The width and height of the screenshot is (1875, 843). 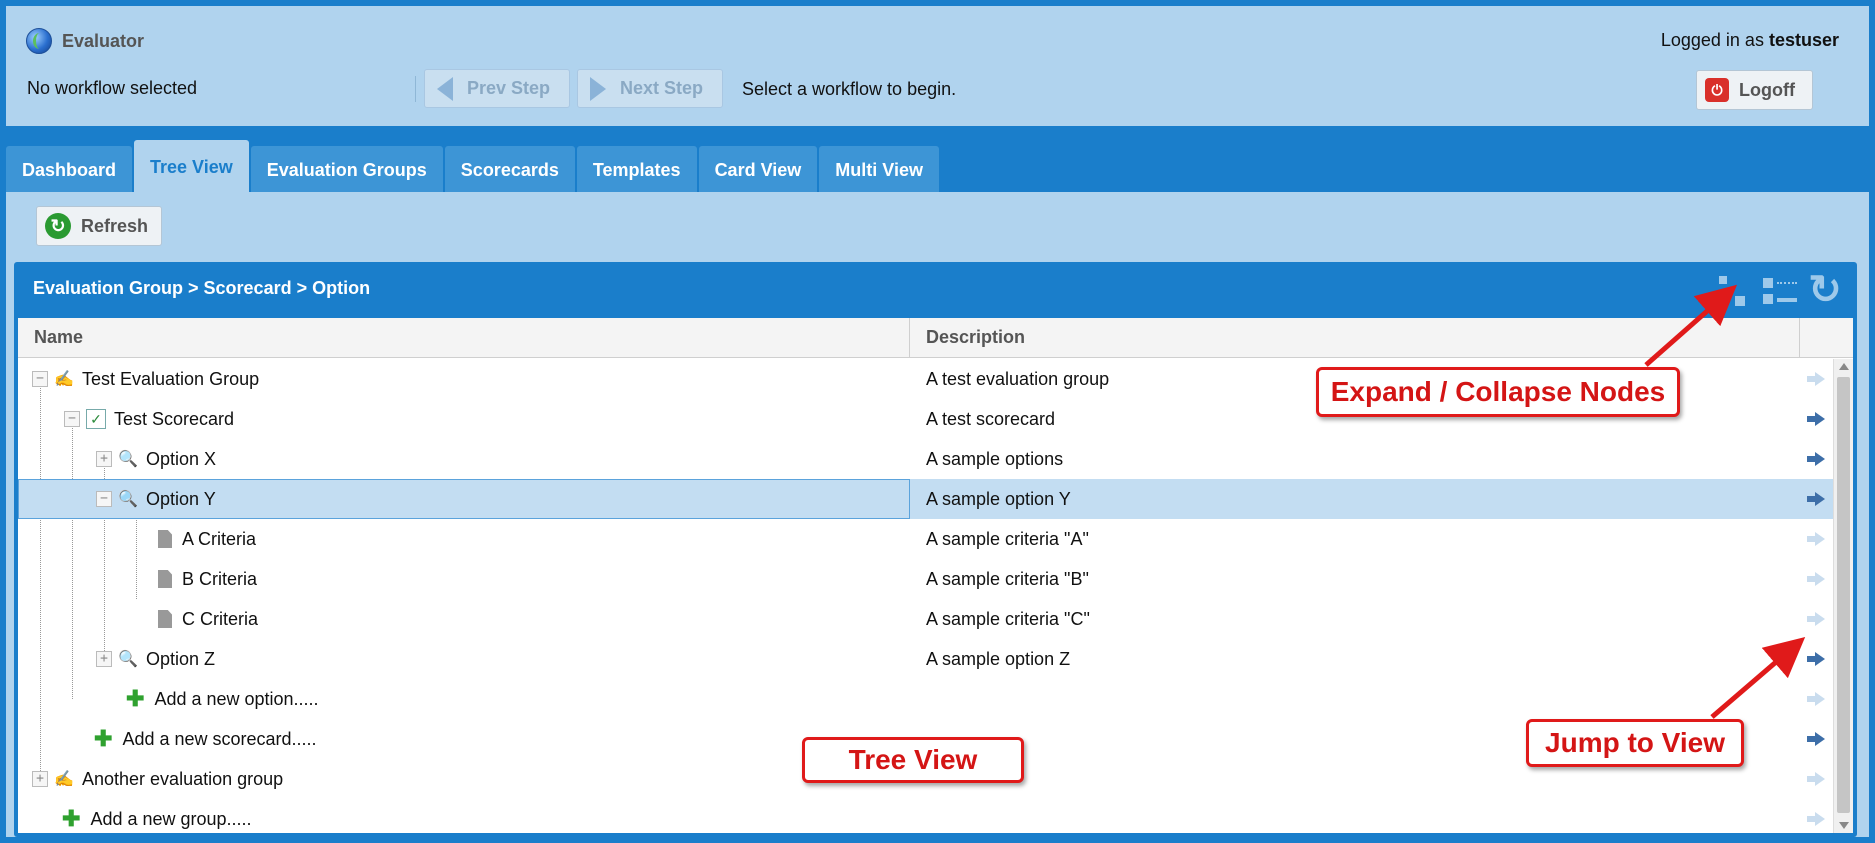 I want to click on table-row: B Criteria A sample criteria "B", so click(x=925, y=579).